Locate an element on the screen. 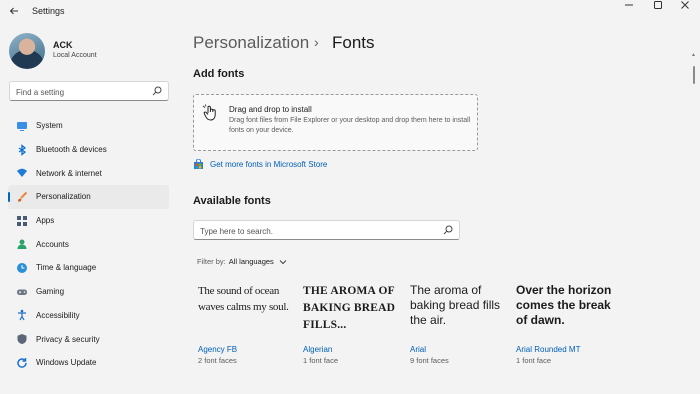  font-name: Arial is located at coordinates (418, 349).